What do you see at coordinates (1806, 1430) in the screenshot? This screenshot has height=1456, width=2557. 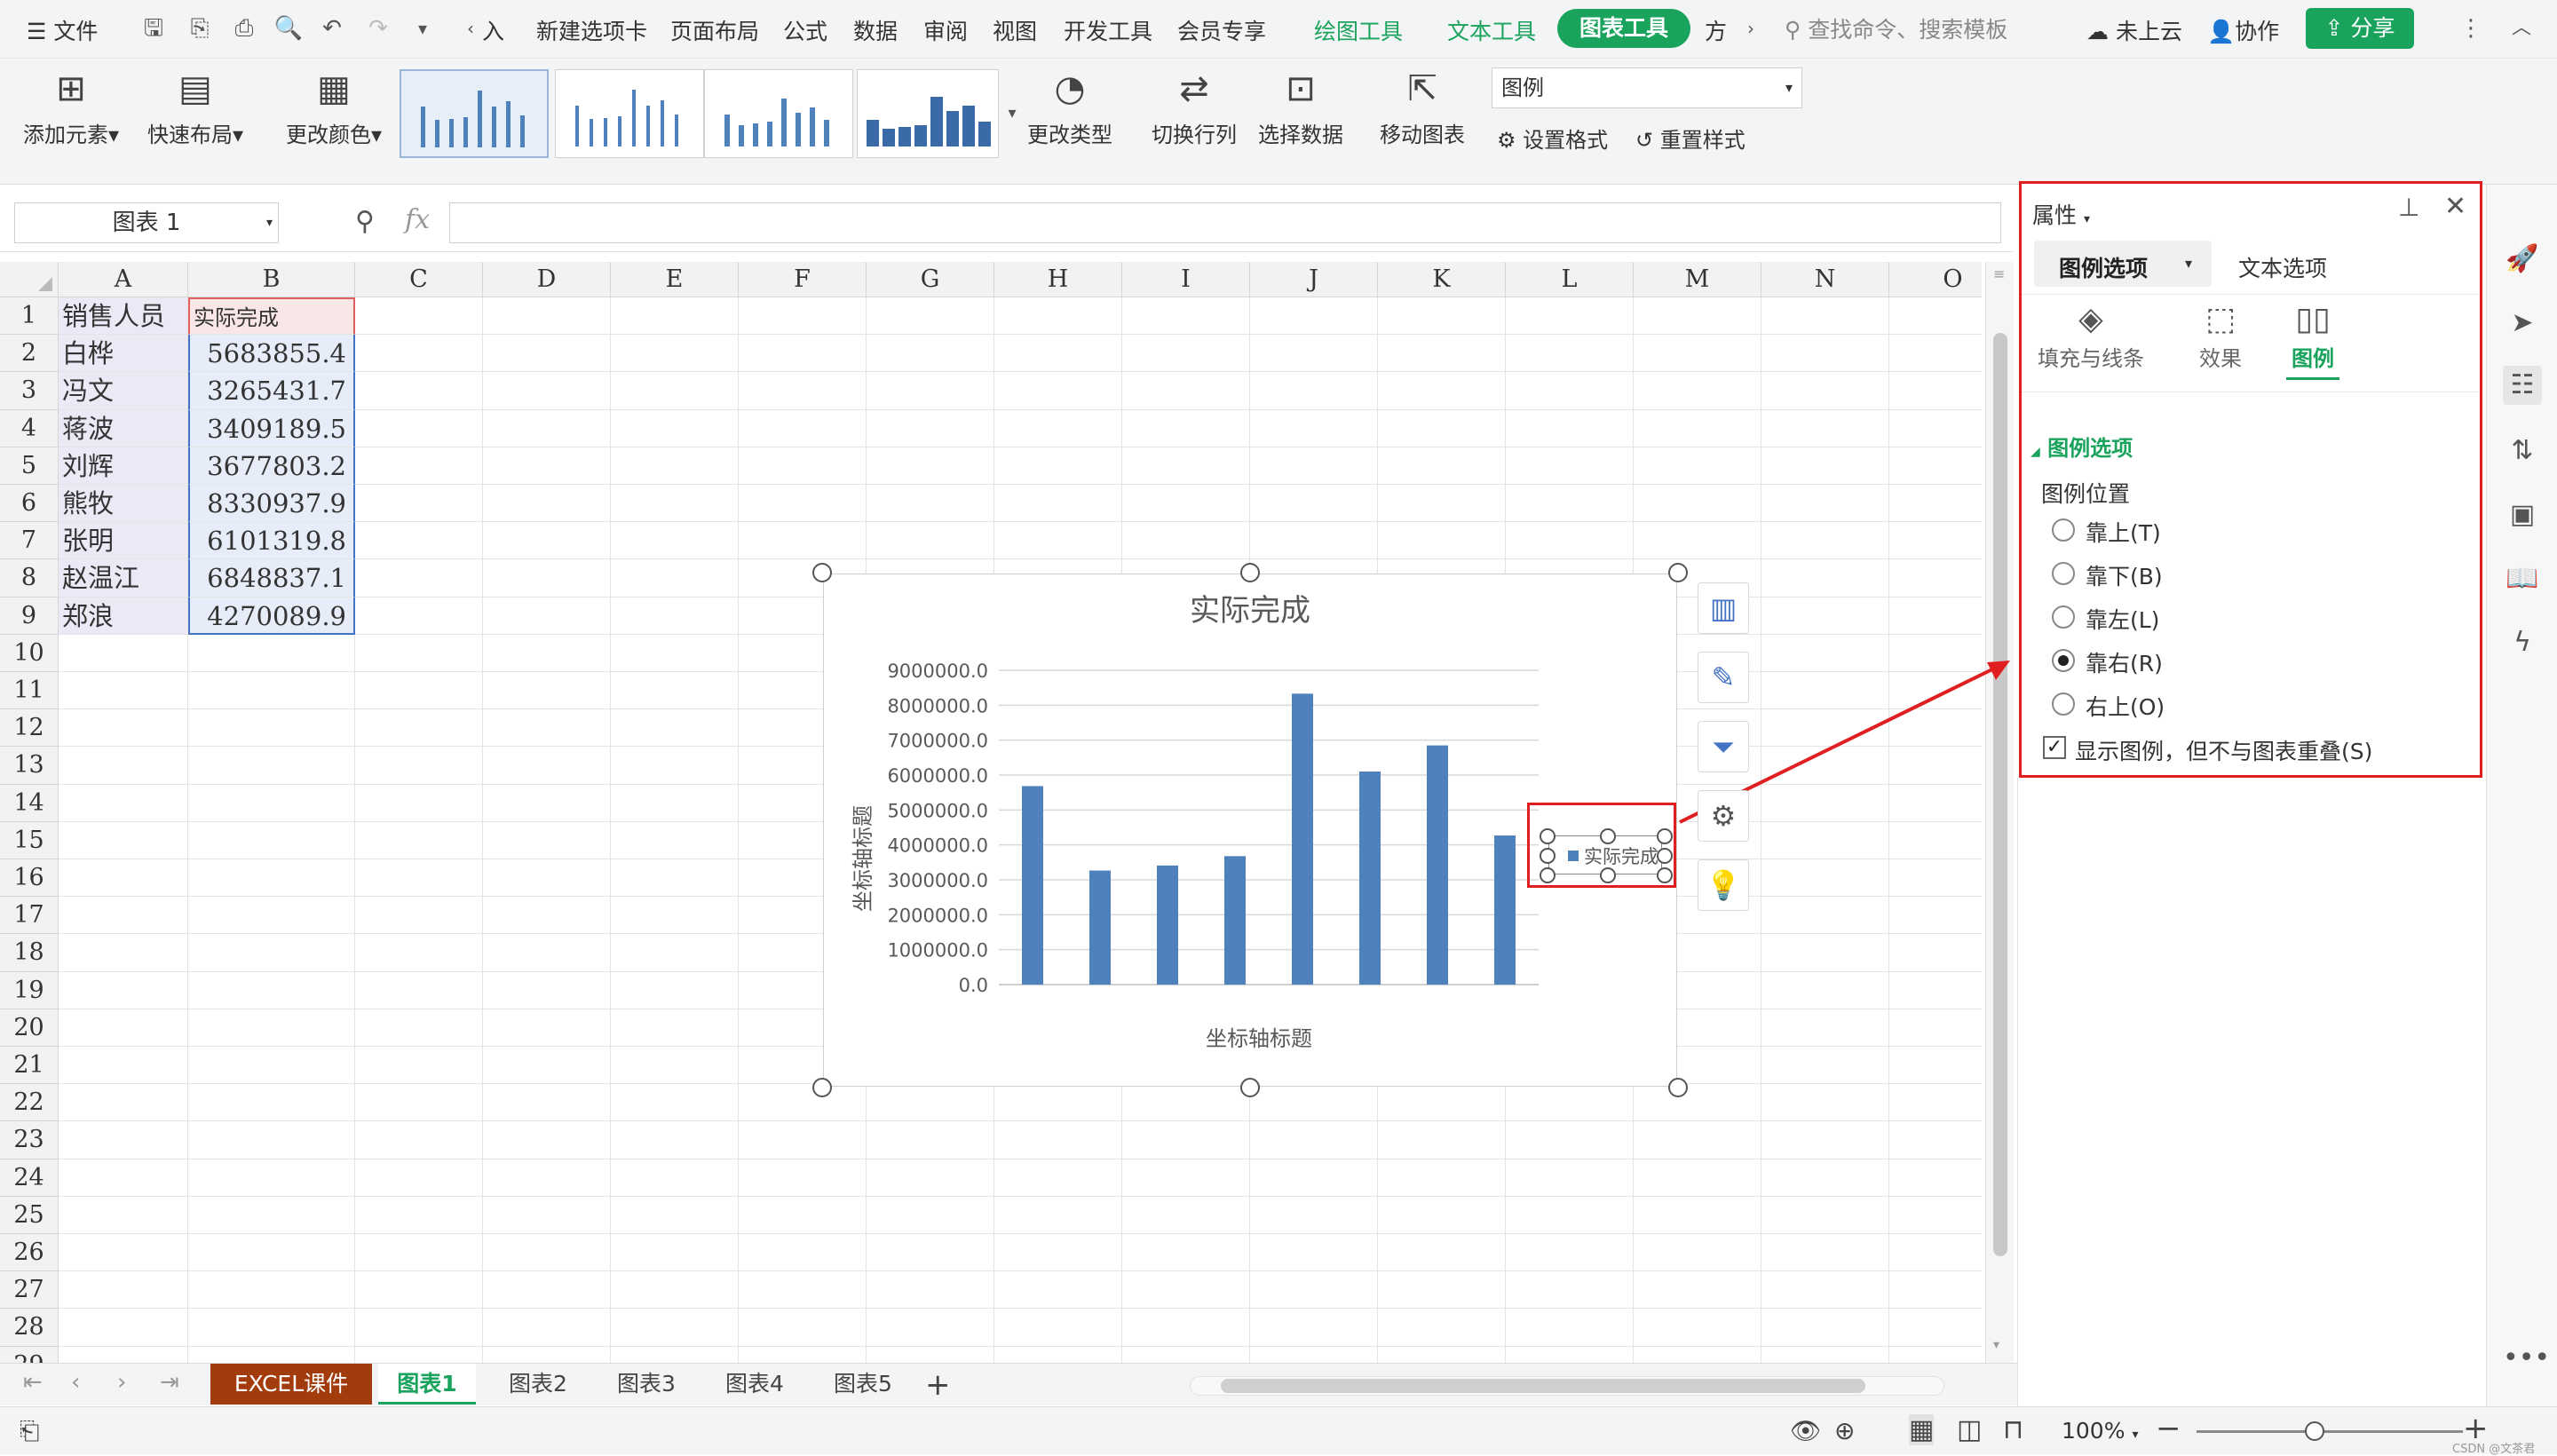 I see `eye-protection-icon: 👁` at bounding box center [1806, 1430].